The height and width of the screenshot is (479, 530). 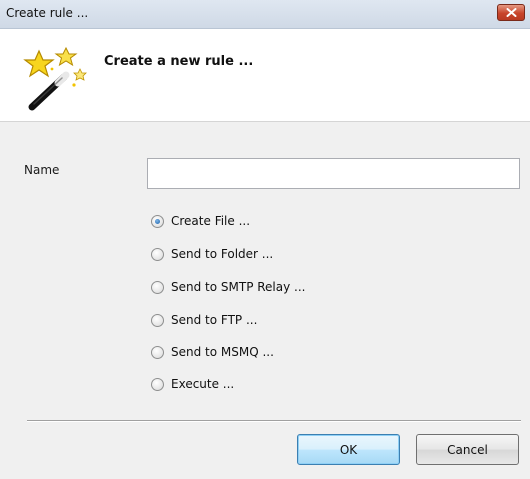 I want to click on close-button, so click(x=511, y=12).